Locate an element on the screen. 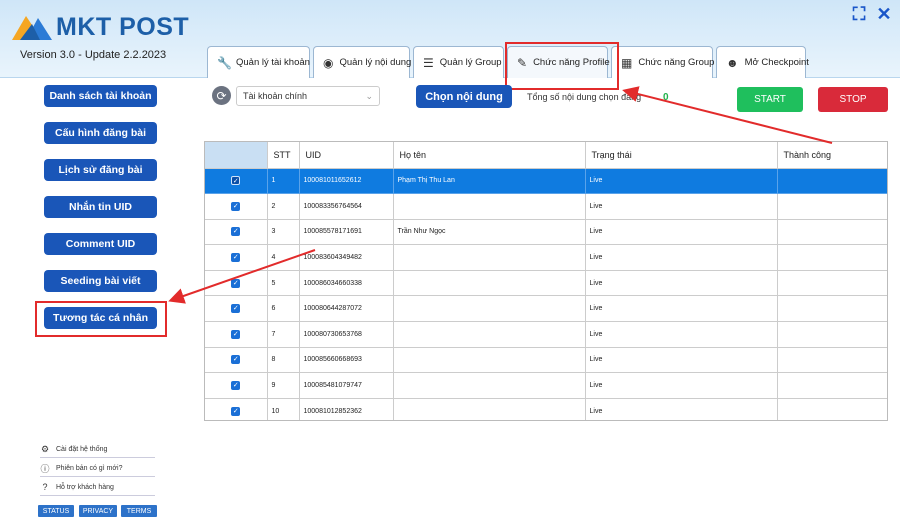 The image size is (900, 517). sidebar-item-post-config: Cấu hình đăng bài is located at coordinates (100, 133).